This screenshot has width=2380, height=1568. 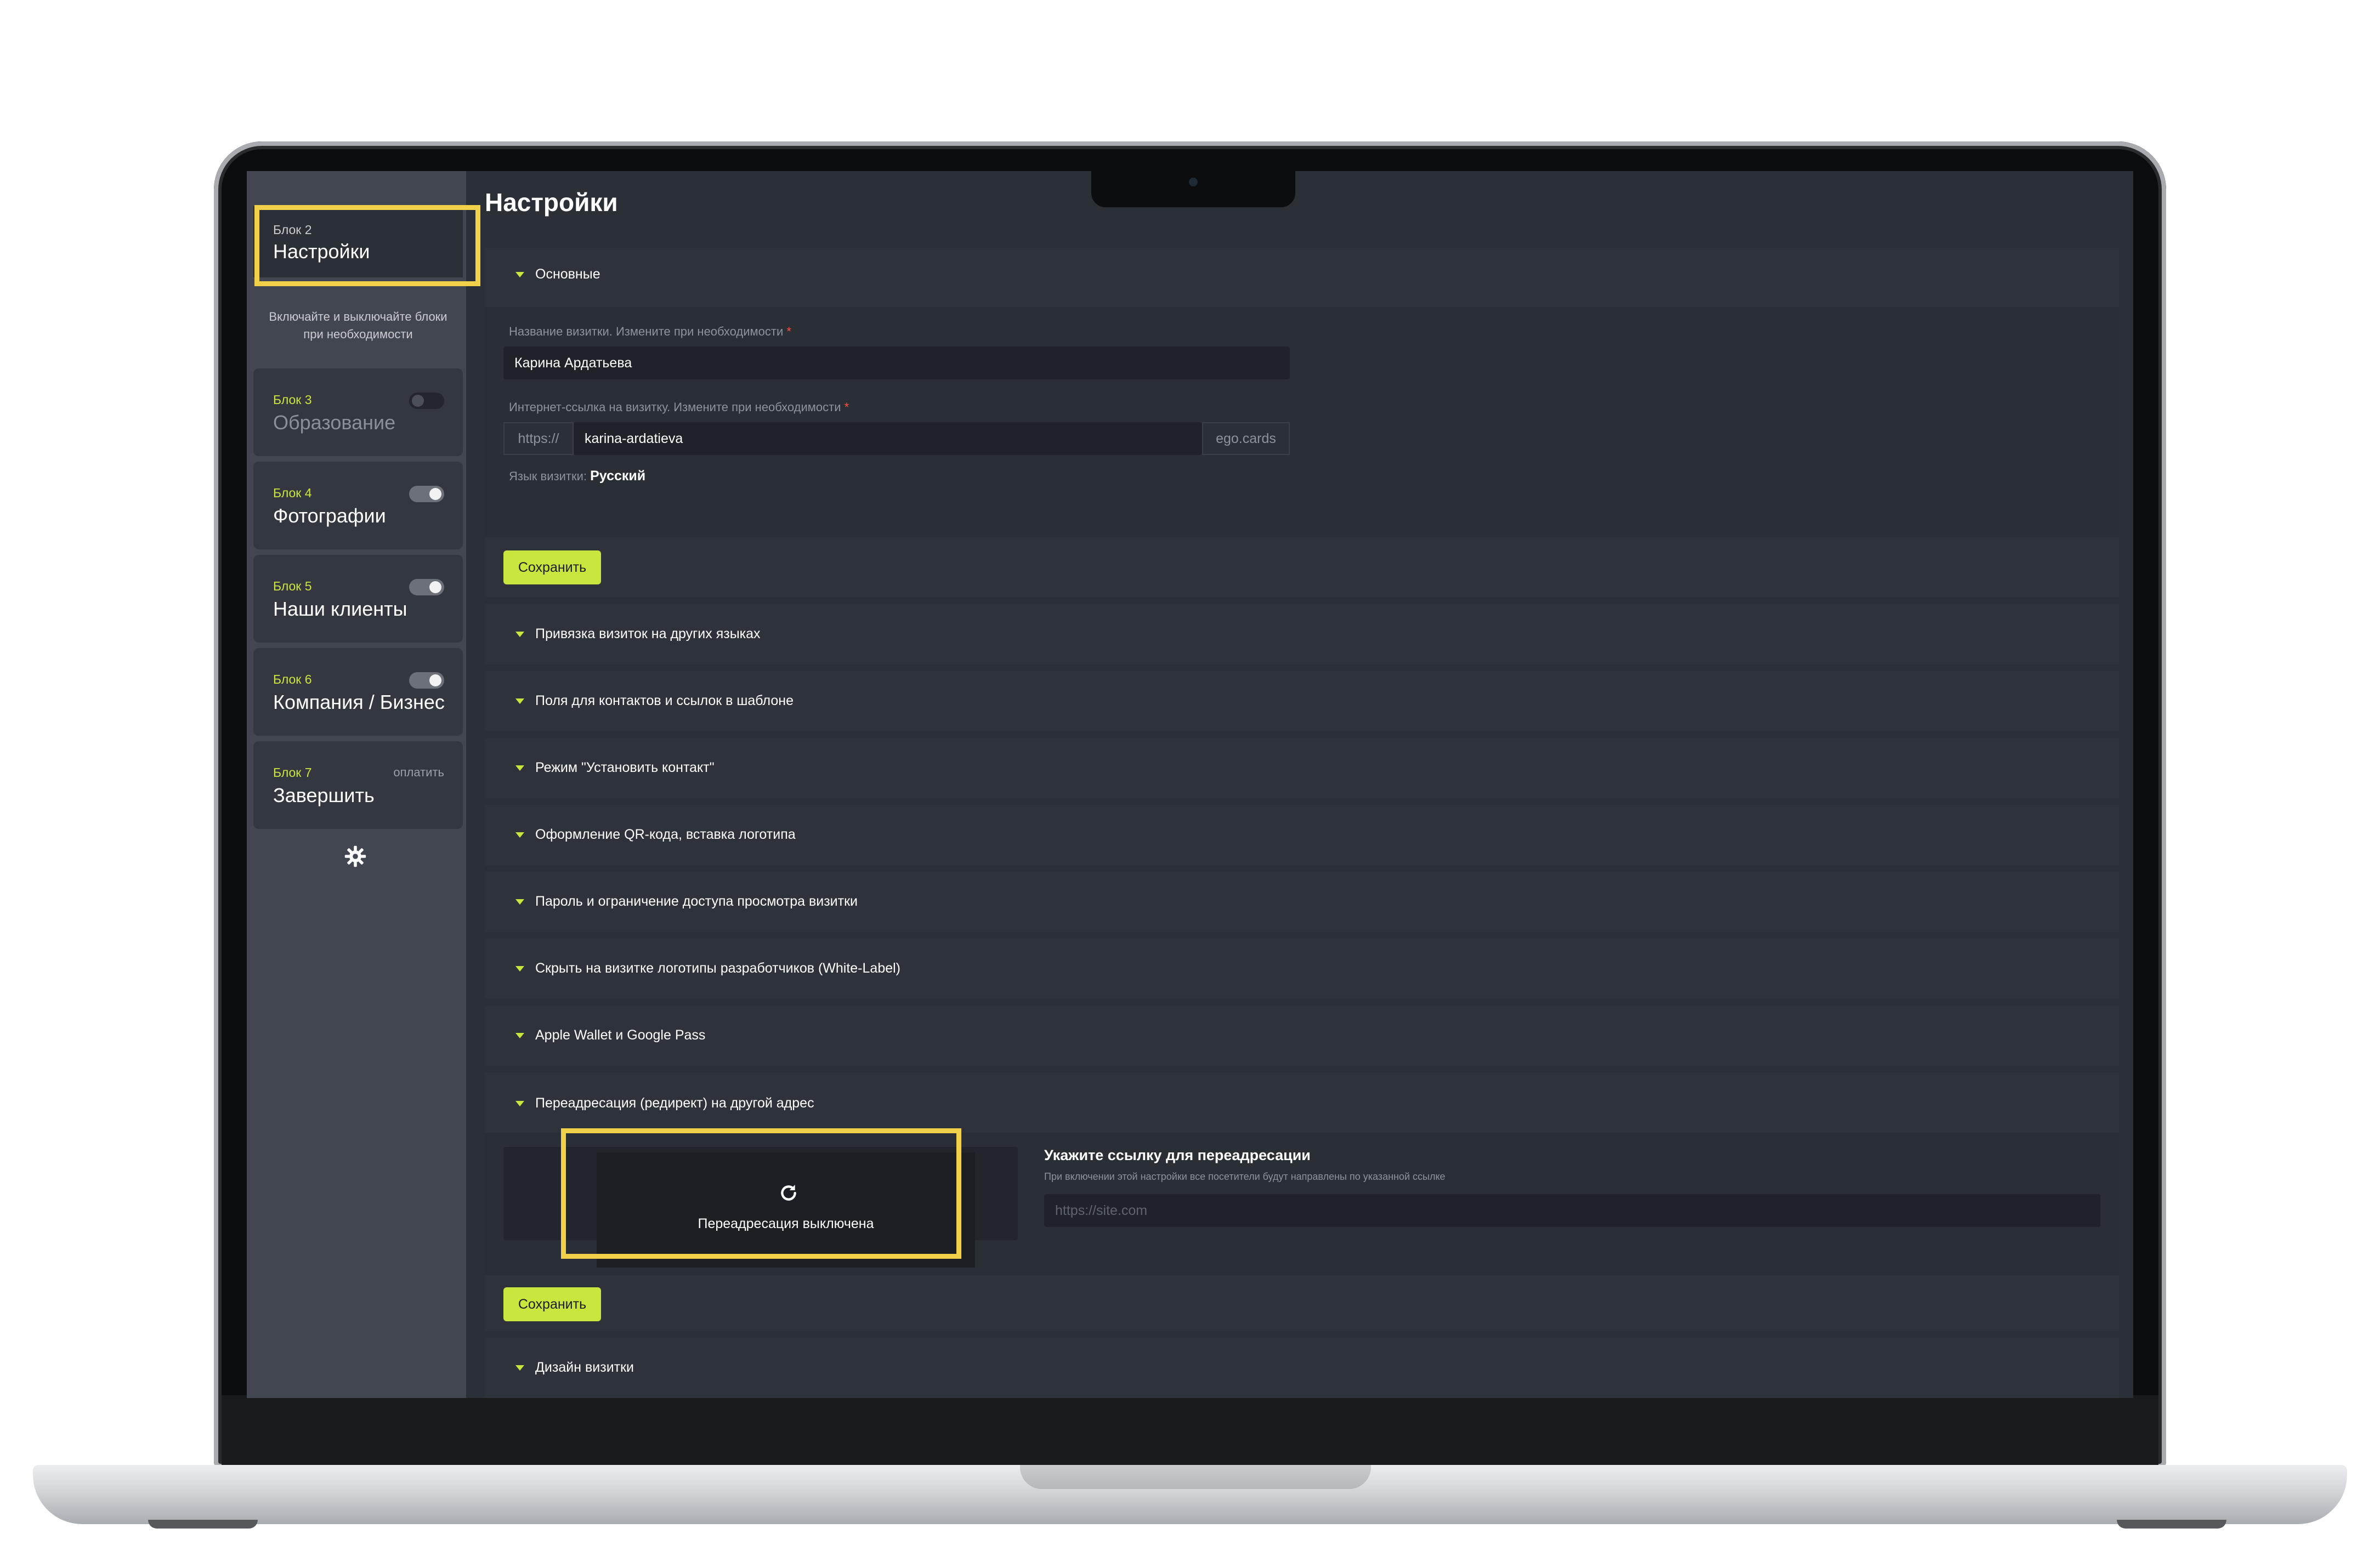 What do you see at coordinates (1302, 768) in the screenshot?
I see `section-contact-mode: Режим "Установить контакт"` at bounding box center [1302, 768].